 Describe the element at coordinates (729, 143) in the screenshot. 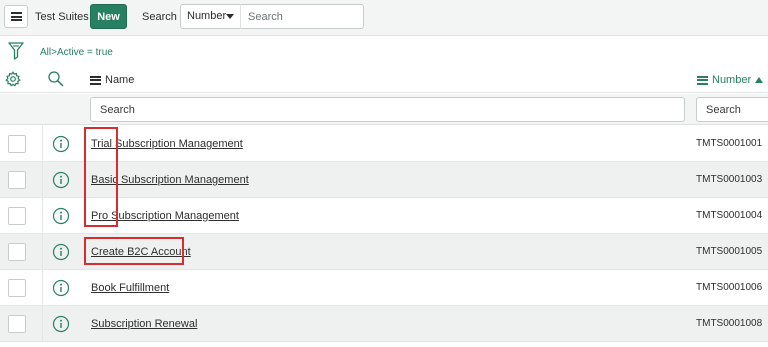

I see `record-number: TMTS0001001` at that location.